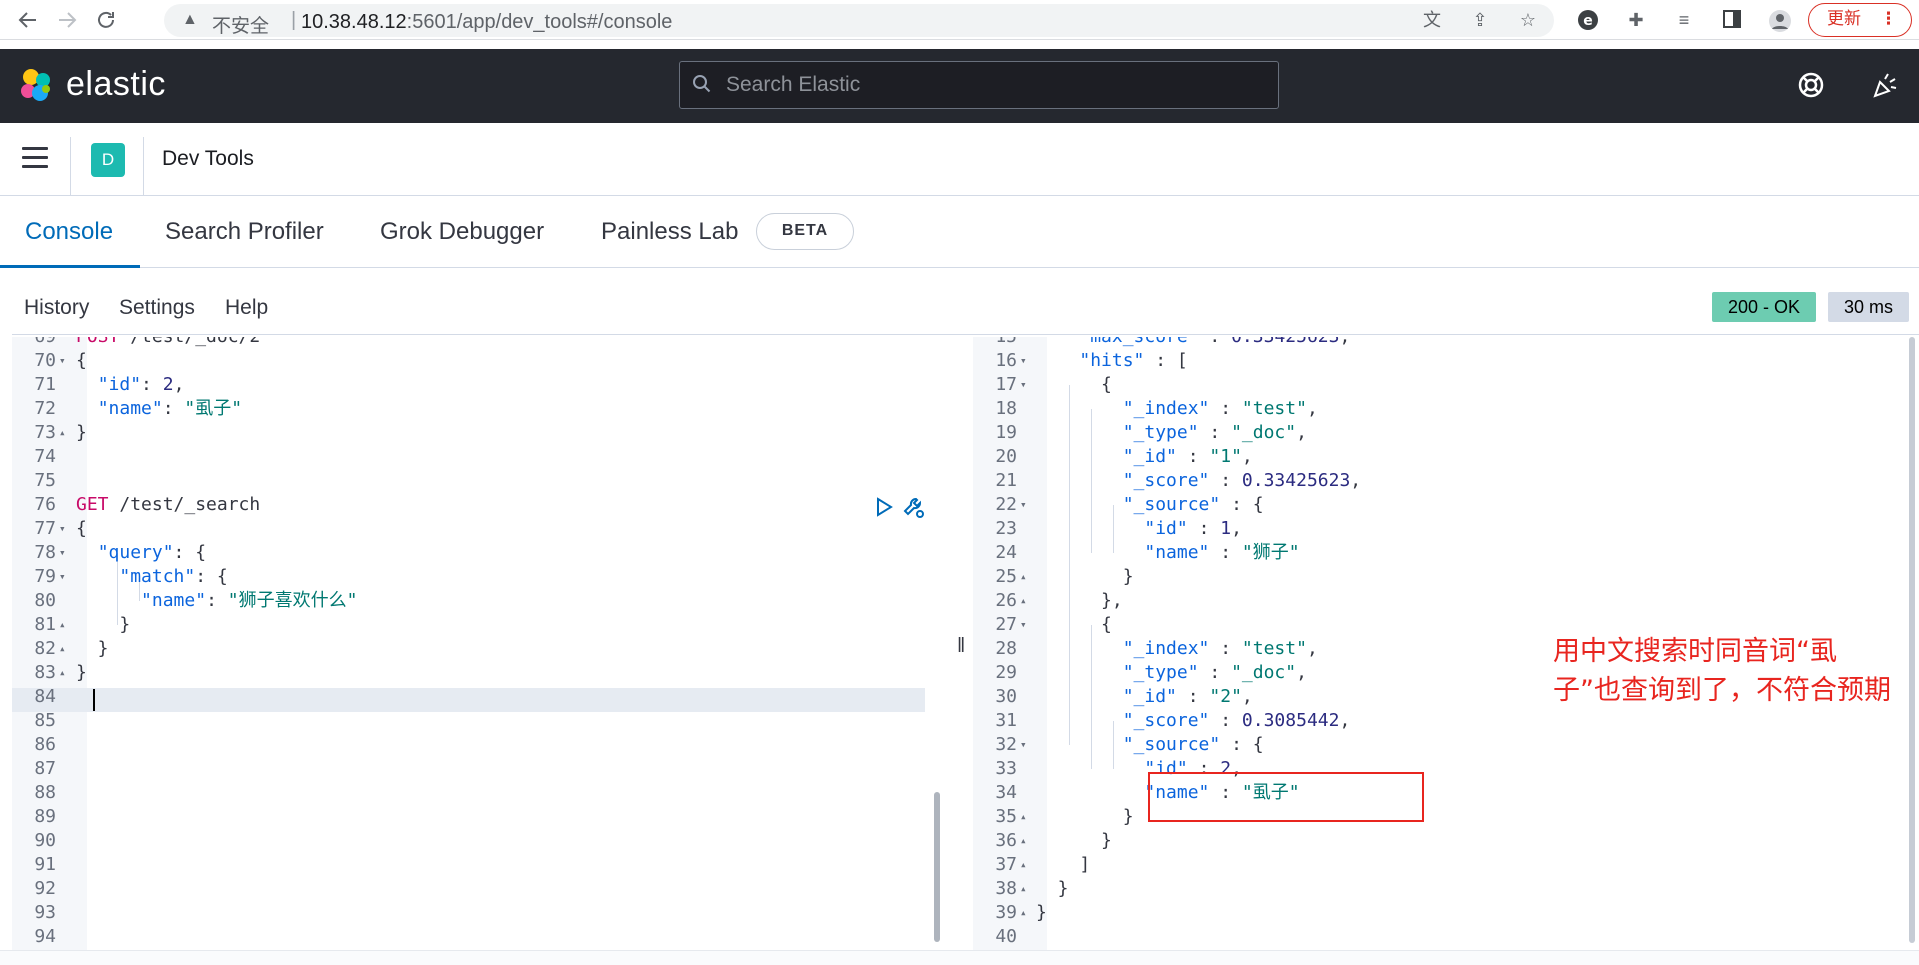  What do you see at coordinates (1193, 343) in the screenshot?
I see `code-text: "max_score" : 0.33425623,` at bounding box center [1193, 343].